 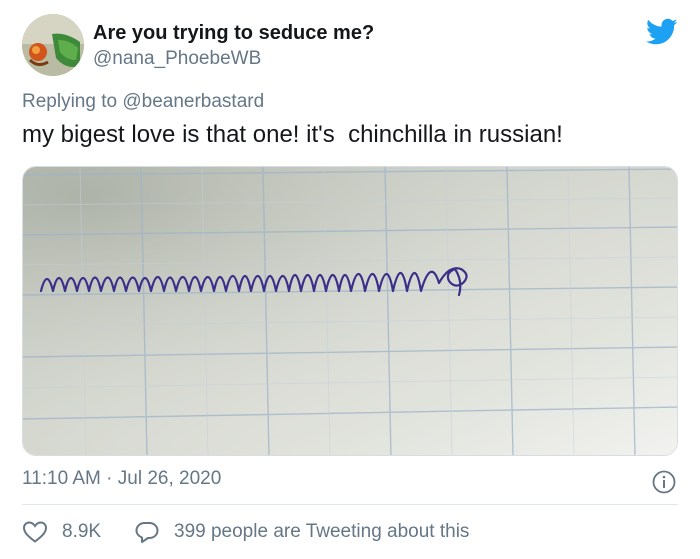 I want to click on display-name: Are you trying to seduce me?, so click(x=233, y=33).